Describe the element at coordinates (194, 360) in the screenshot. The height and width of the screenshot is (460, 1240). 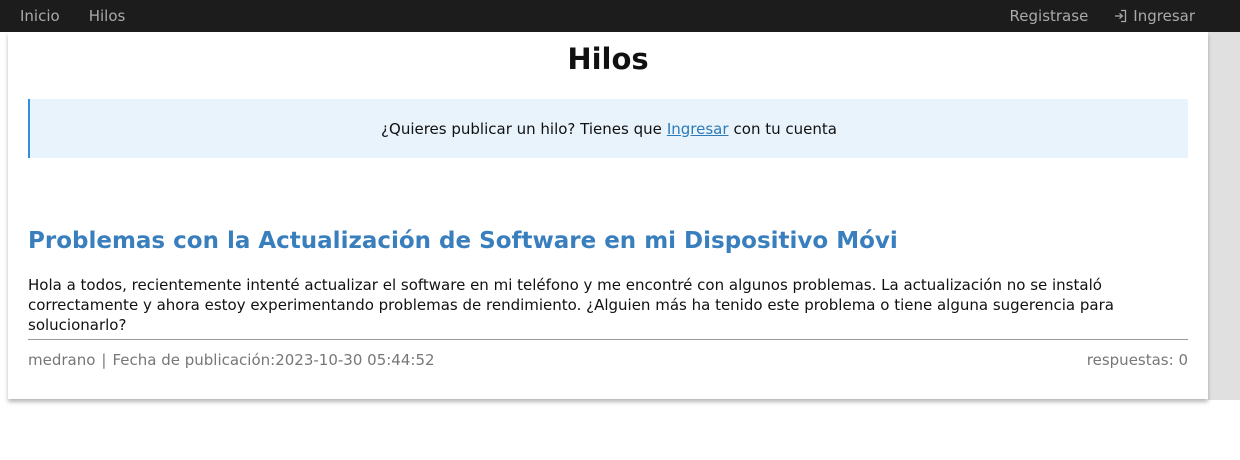
I see `thread-date-label: Fecha de publicación:` at that location.